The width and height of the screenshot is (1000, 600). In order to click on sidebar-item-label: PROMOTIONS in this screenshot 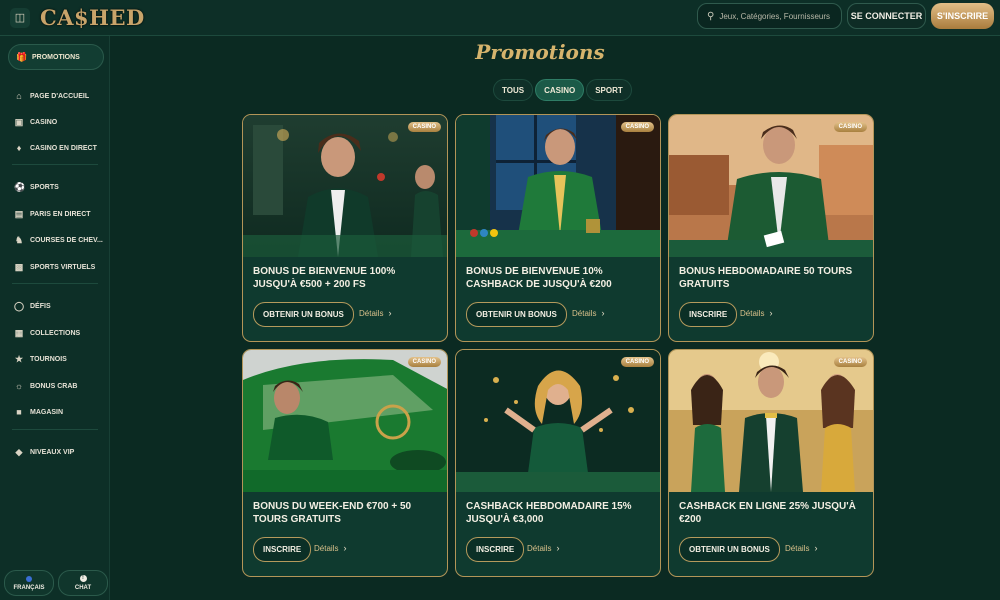, I will do `click(56, 57)`.